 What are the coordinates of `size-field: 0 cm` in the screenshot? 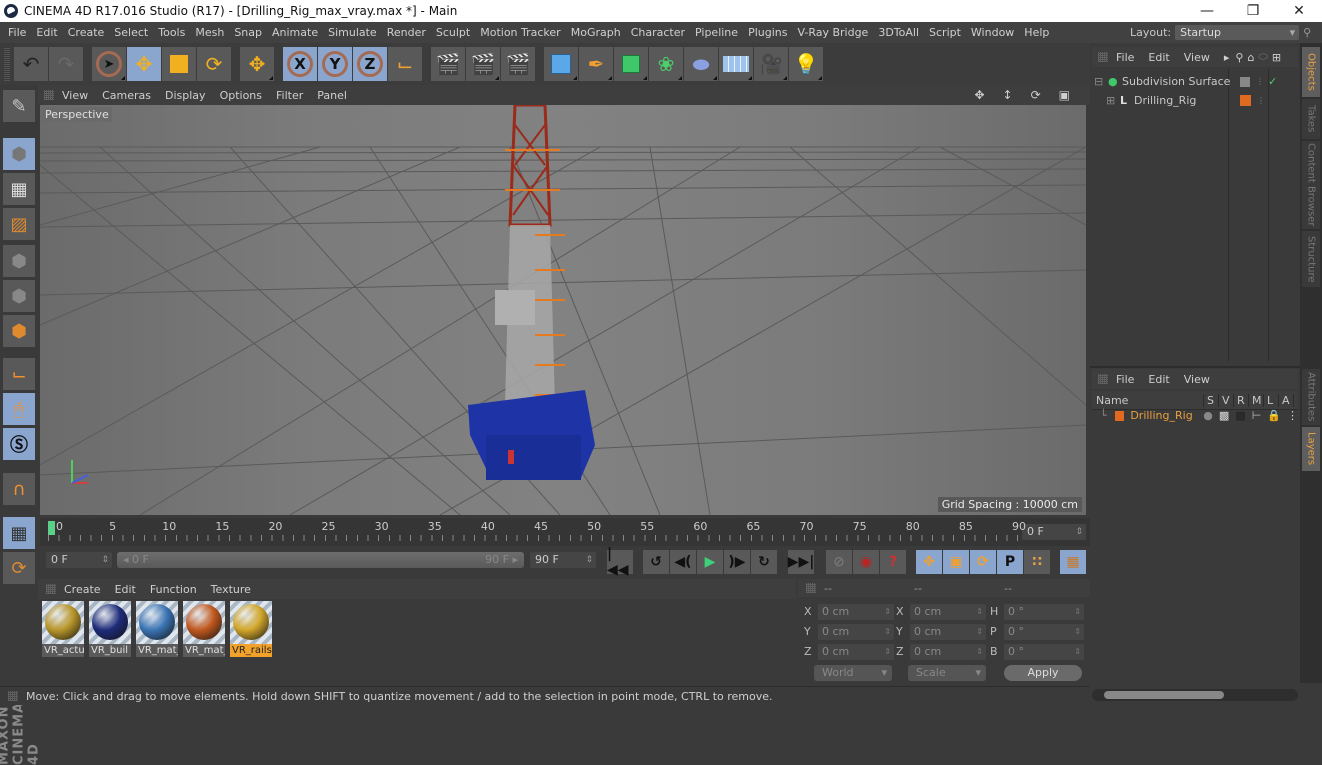 It's located at (948, 632).